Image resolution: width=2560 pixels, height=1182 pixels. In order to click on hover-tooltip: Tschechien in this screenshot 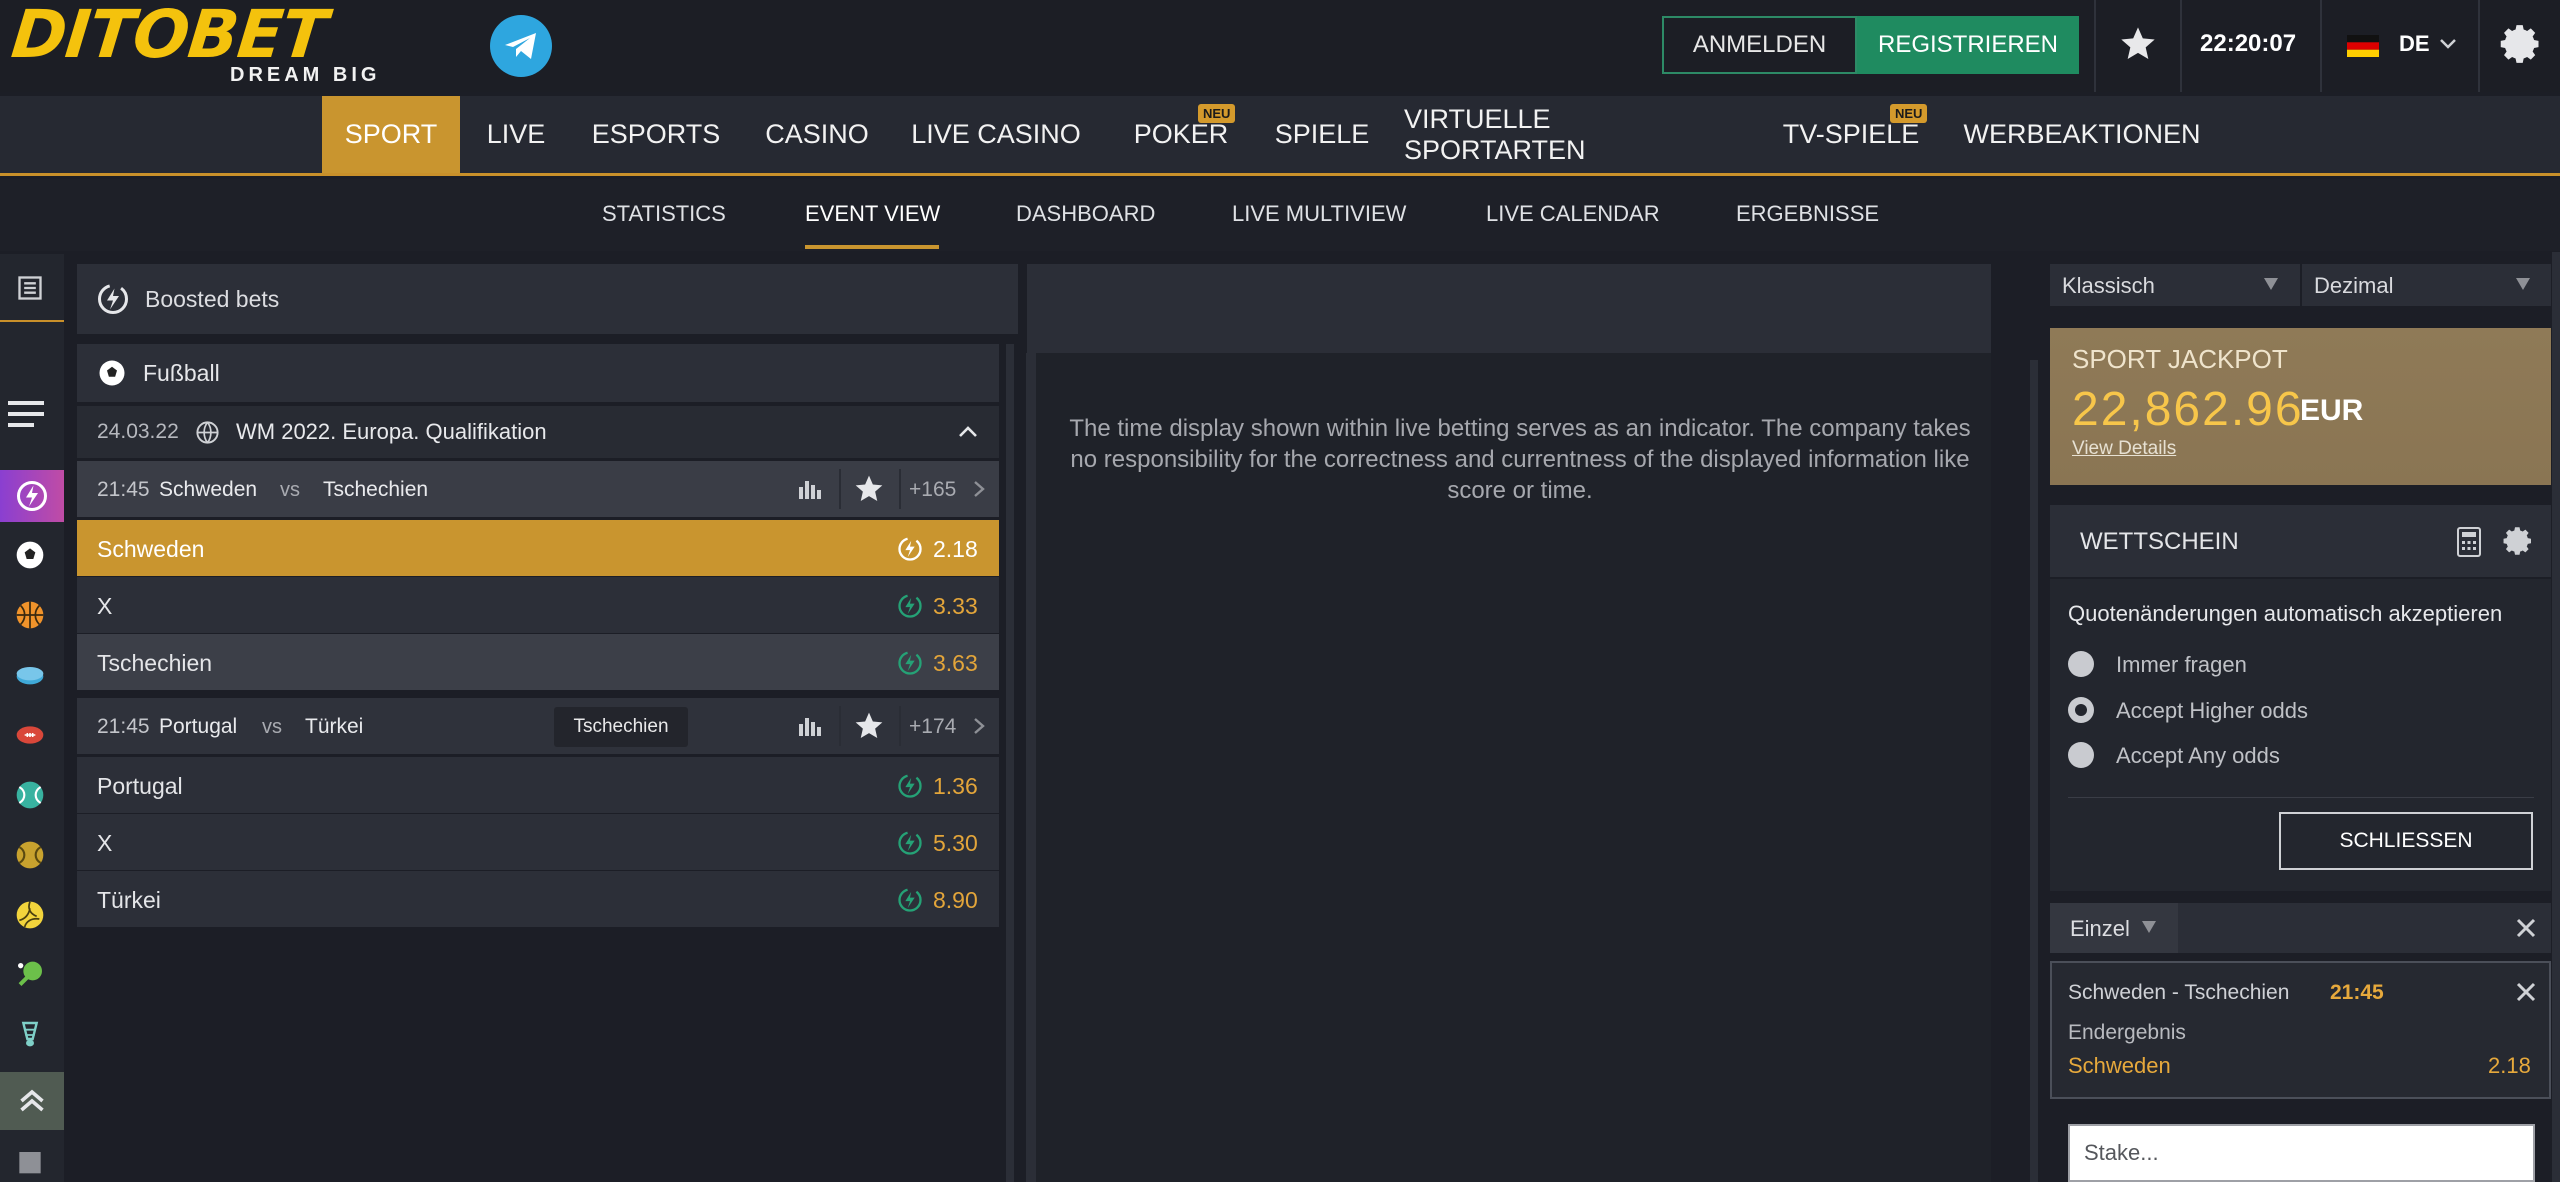, I will do `click(621, 727)`.